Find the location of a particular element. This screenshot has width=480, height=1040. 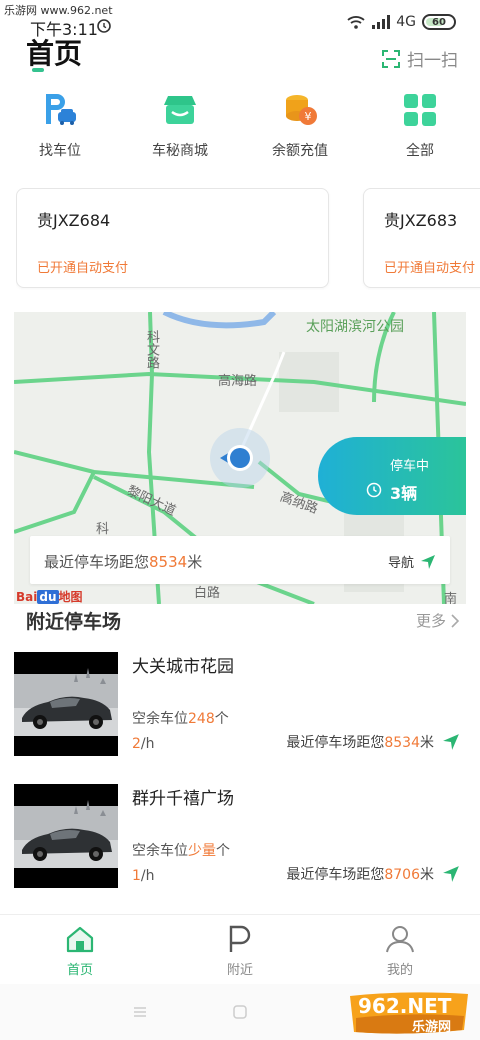

lot-spaces: 空余车位248个 is located at coordinates (180, 719).